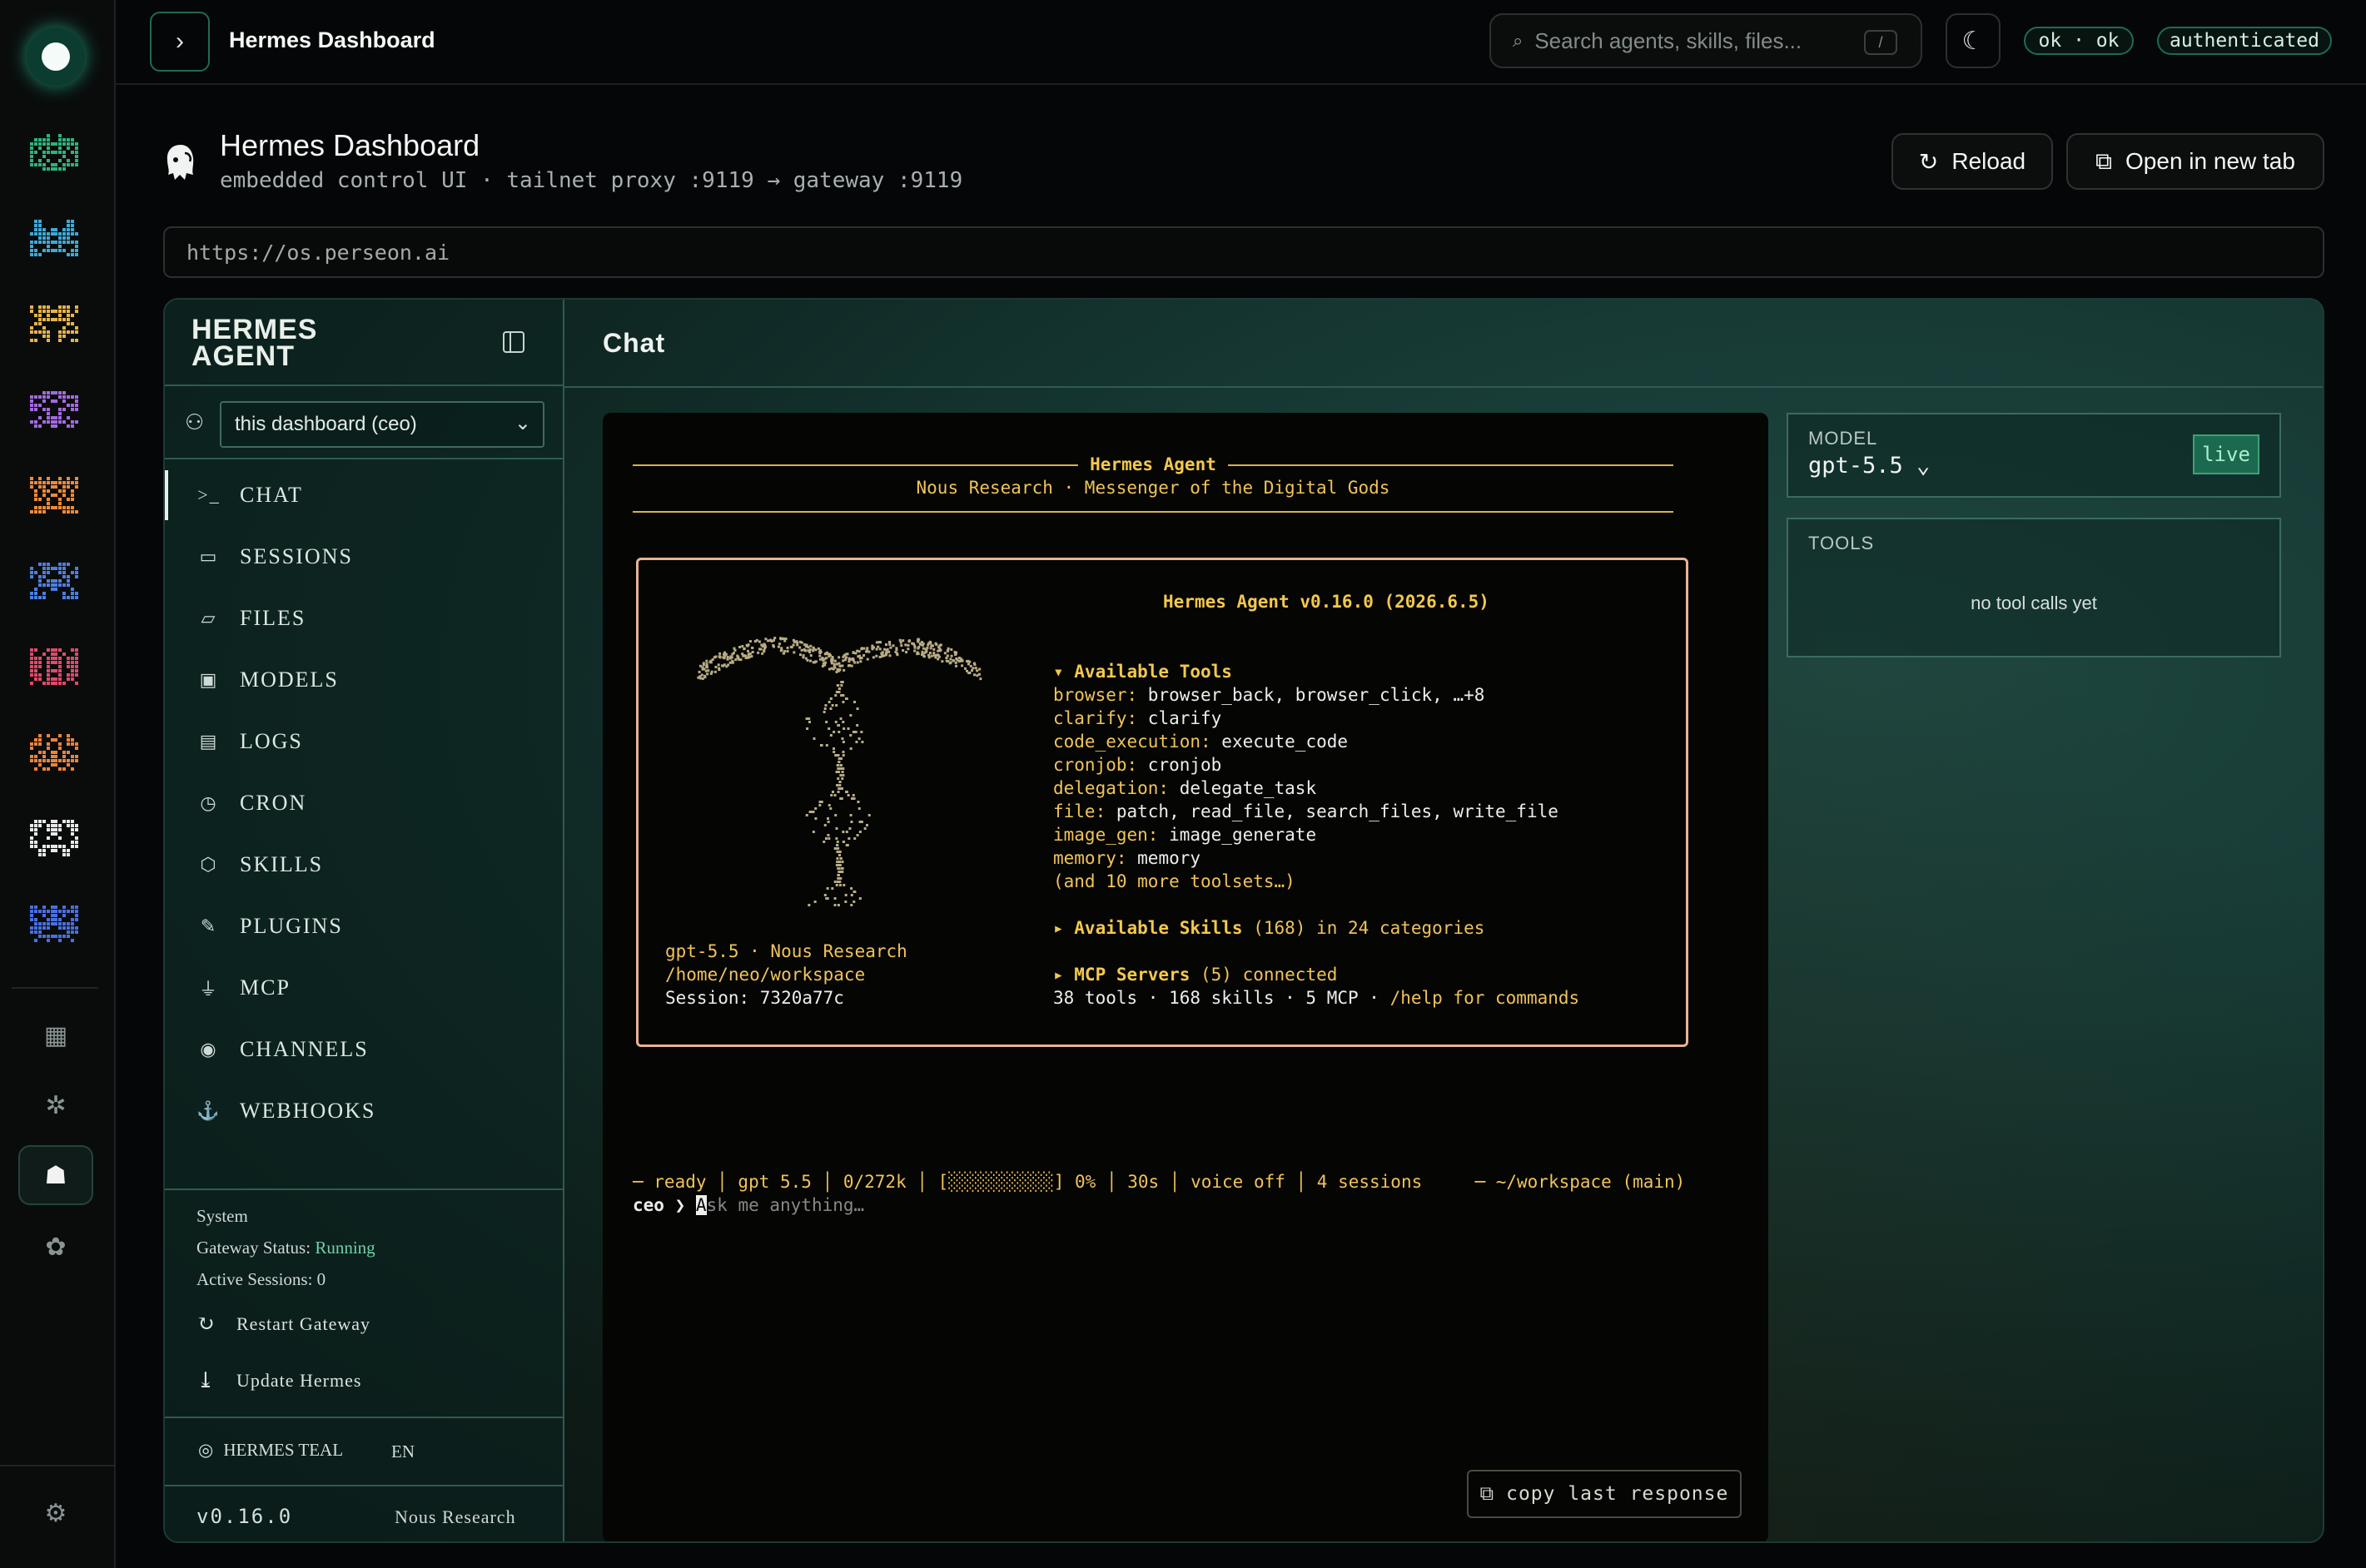 The height and width of the screenshot is (1568, 2366). I want to click on tool-category: delegation:, so click(1111, 788).